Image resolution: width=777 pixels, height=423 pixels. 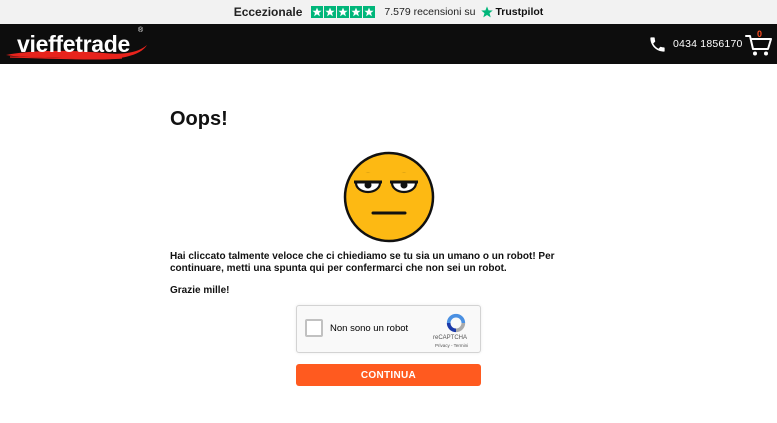 I want to click on trustpilot-stars, so click(x=343, y=12).